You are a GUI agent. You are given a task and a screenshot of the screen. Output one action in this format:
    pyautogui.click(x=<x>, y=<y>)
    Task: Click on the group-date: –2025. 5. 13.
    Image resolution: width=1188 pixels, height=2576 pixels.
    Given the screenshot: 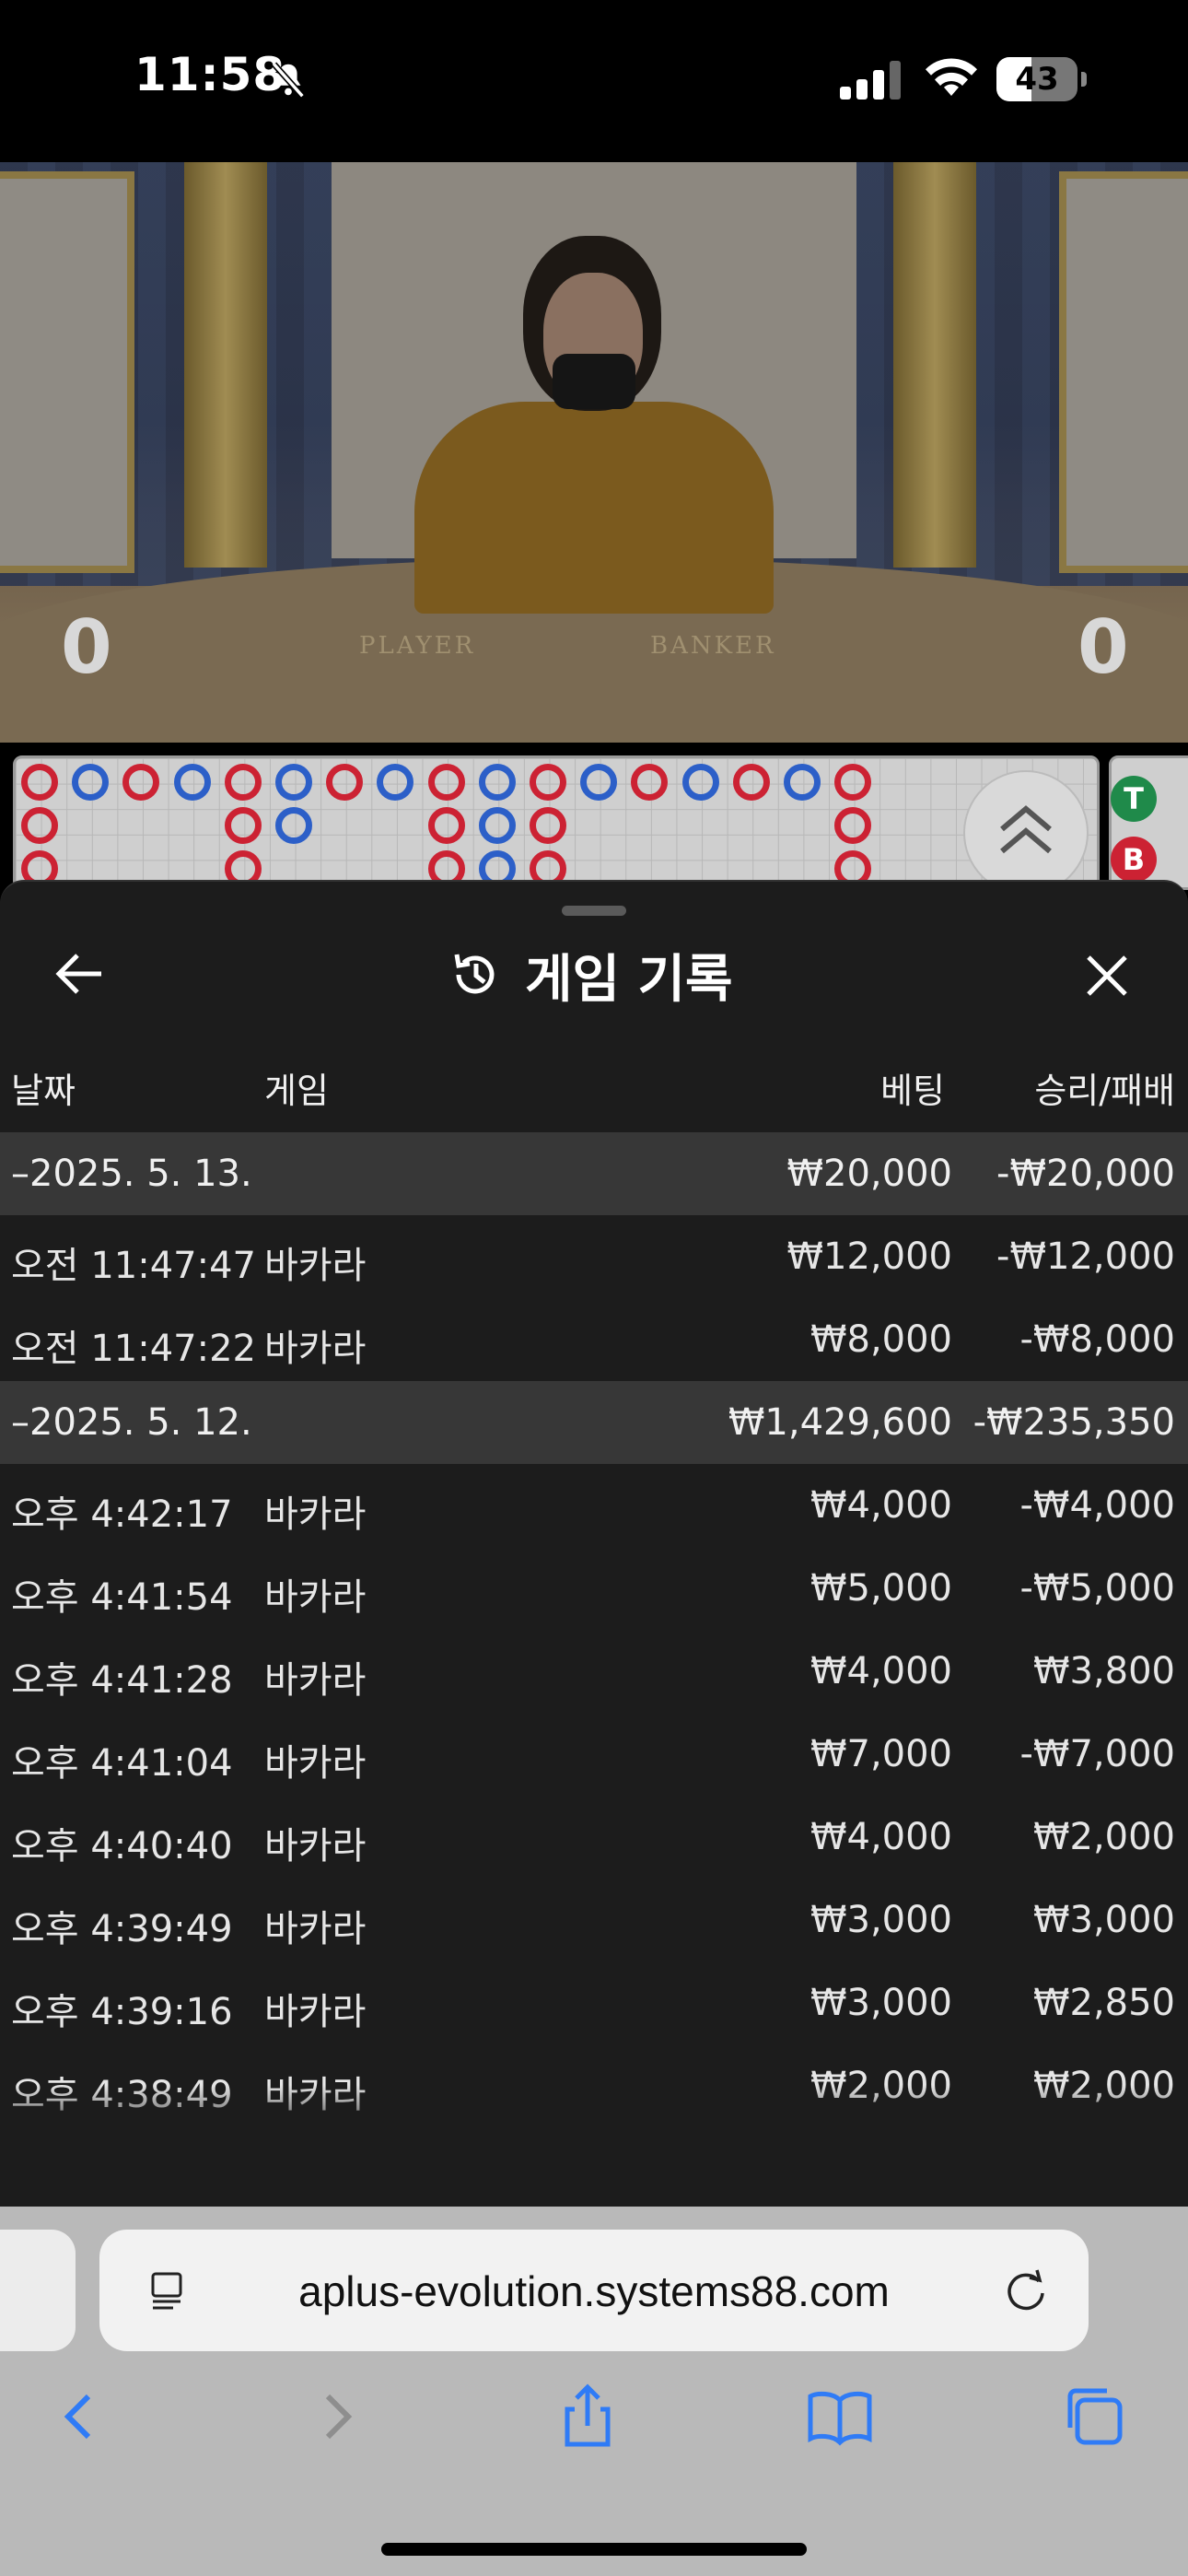 What is the action you would take?
    pyautogui.click(x=131, y=1174)
    